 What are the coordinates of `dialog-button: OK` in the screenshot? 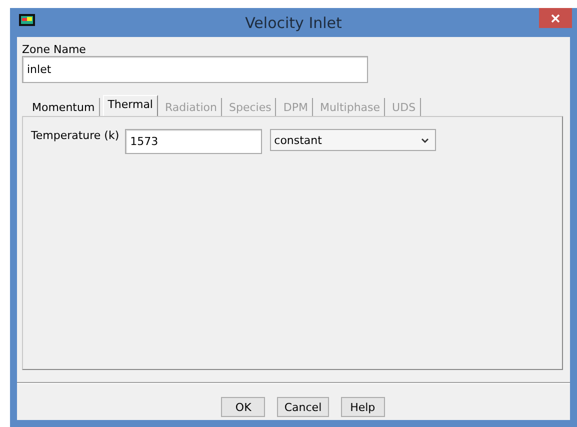 It's located at (243, 407).